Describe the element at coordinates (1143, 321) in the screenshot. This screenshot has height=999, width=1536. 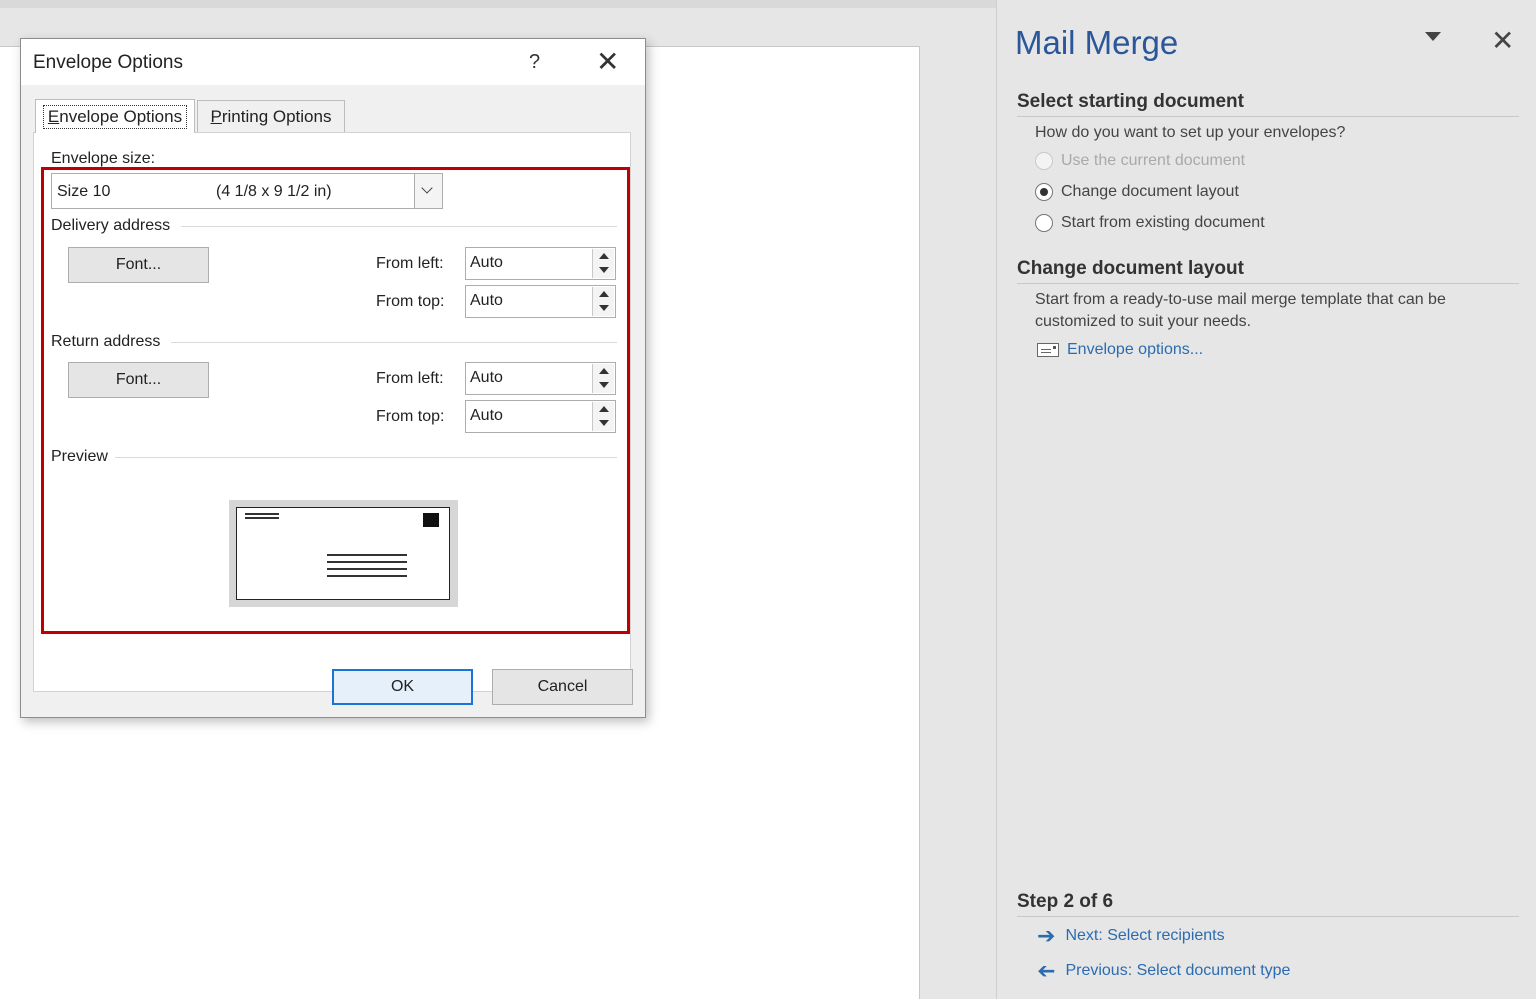
I see `layout-description-line2: customized to suit your needs.` at that location.